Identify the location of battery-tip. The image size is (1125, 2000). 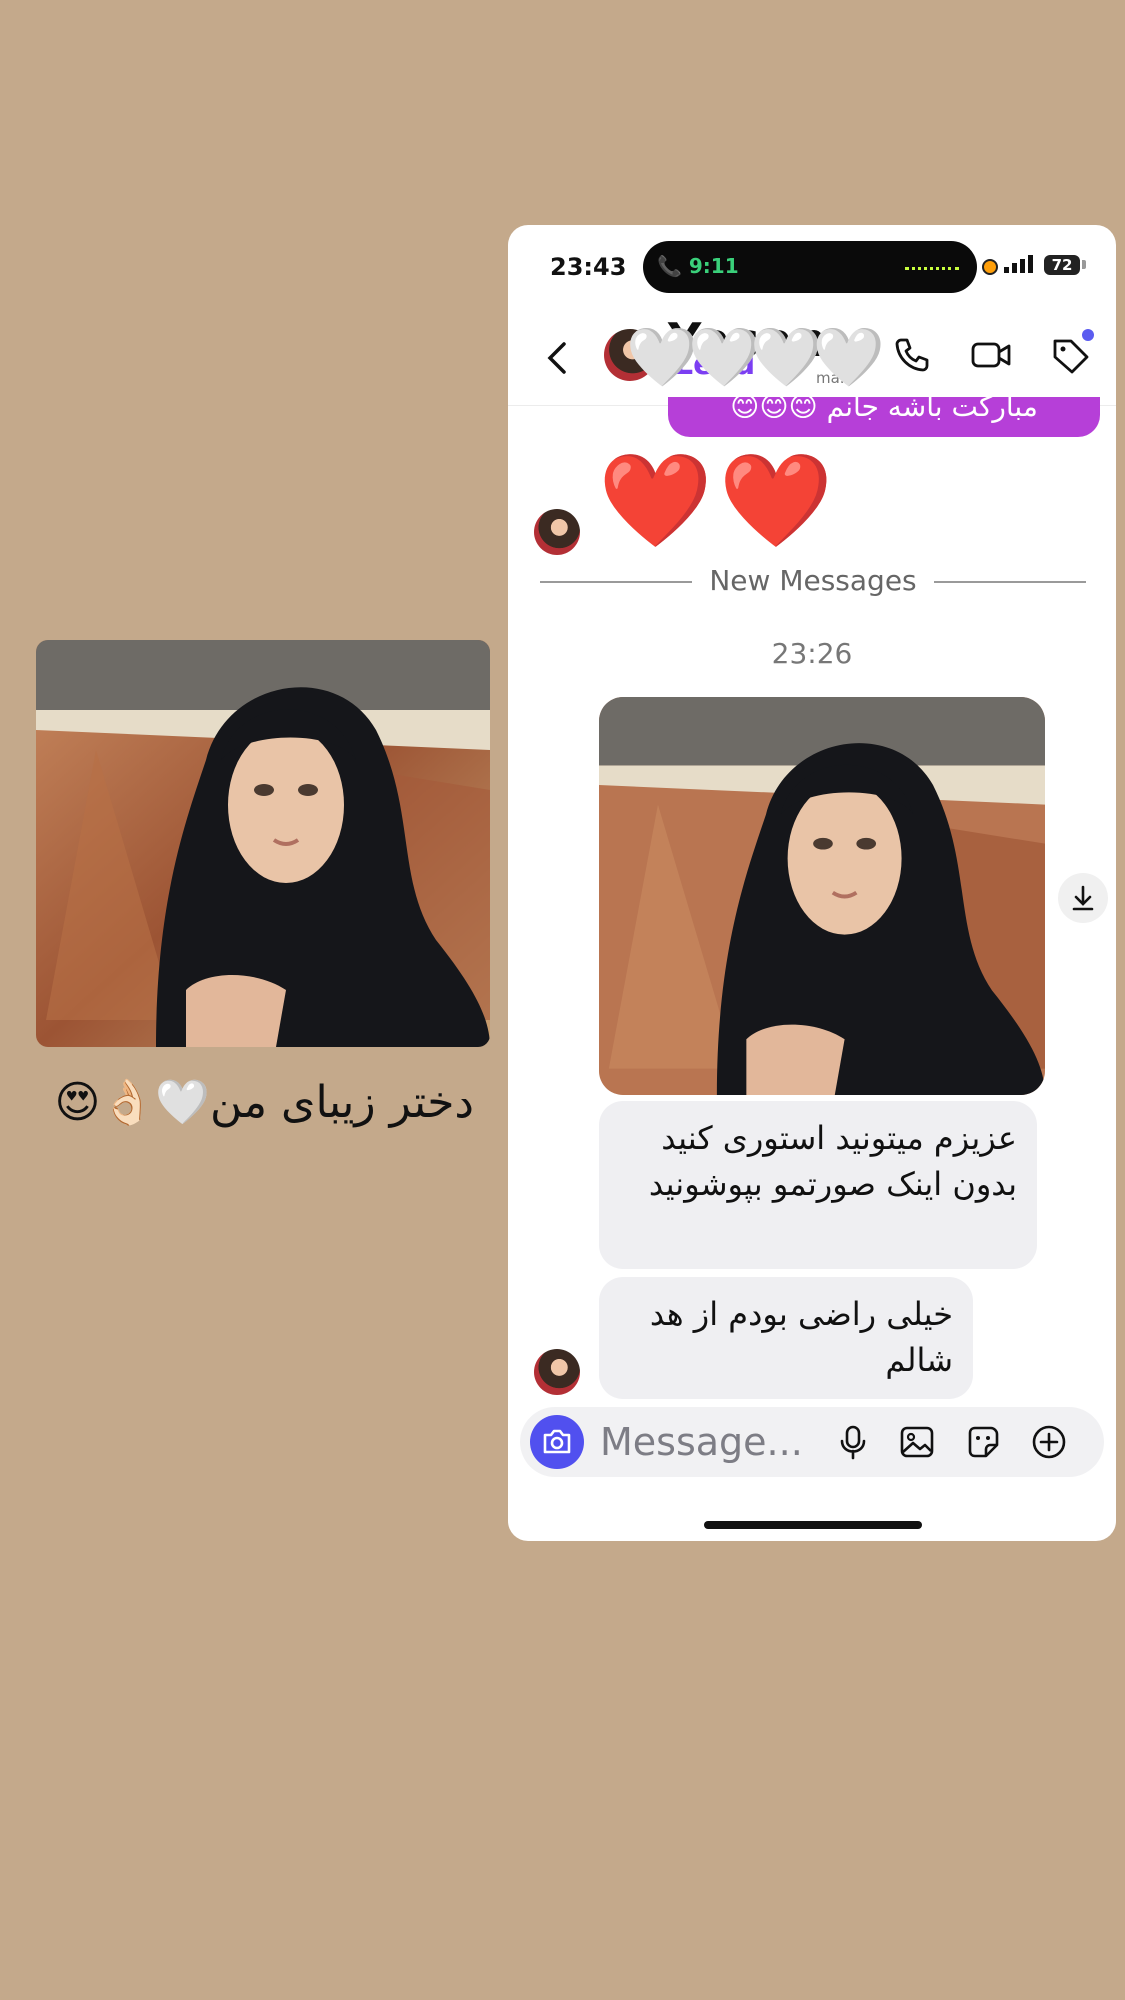
(1084, 264).